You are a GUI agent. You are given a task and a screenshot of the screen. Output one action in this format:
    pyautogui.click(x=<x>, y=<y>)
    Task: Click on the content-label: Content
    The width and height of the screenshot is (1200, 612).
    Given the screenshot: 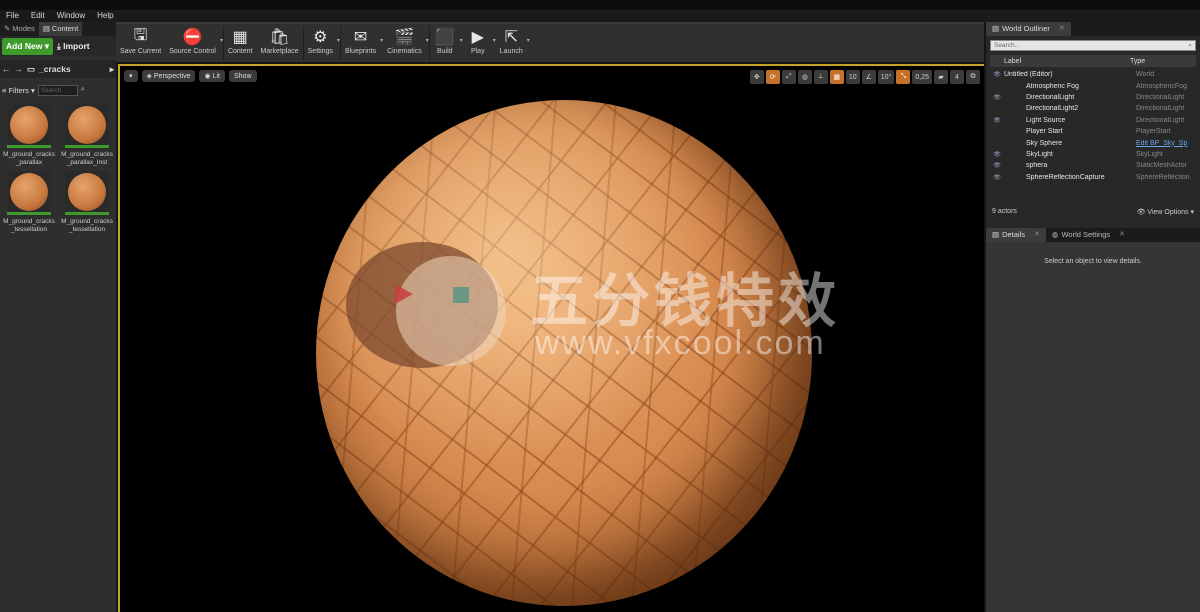 What is the action you would take?
    pyautogui.click(x=240, y=51)
    